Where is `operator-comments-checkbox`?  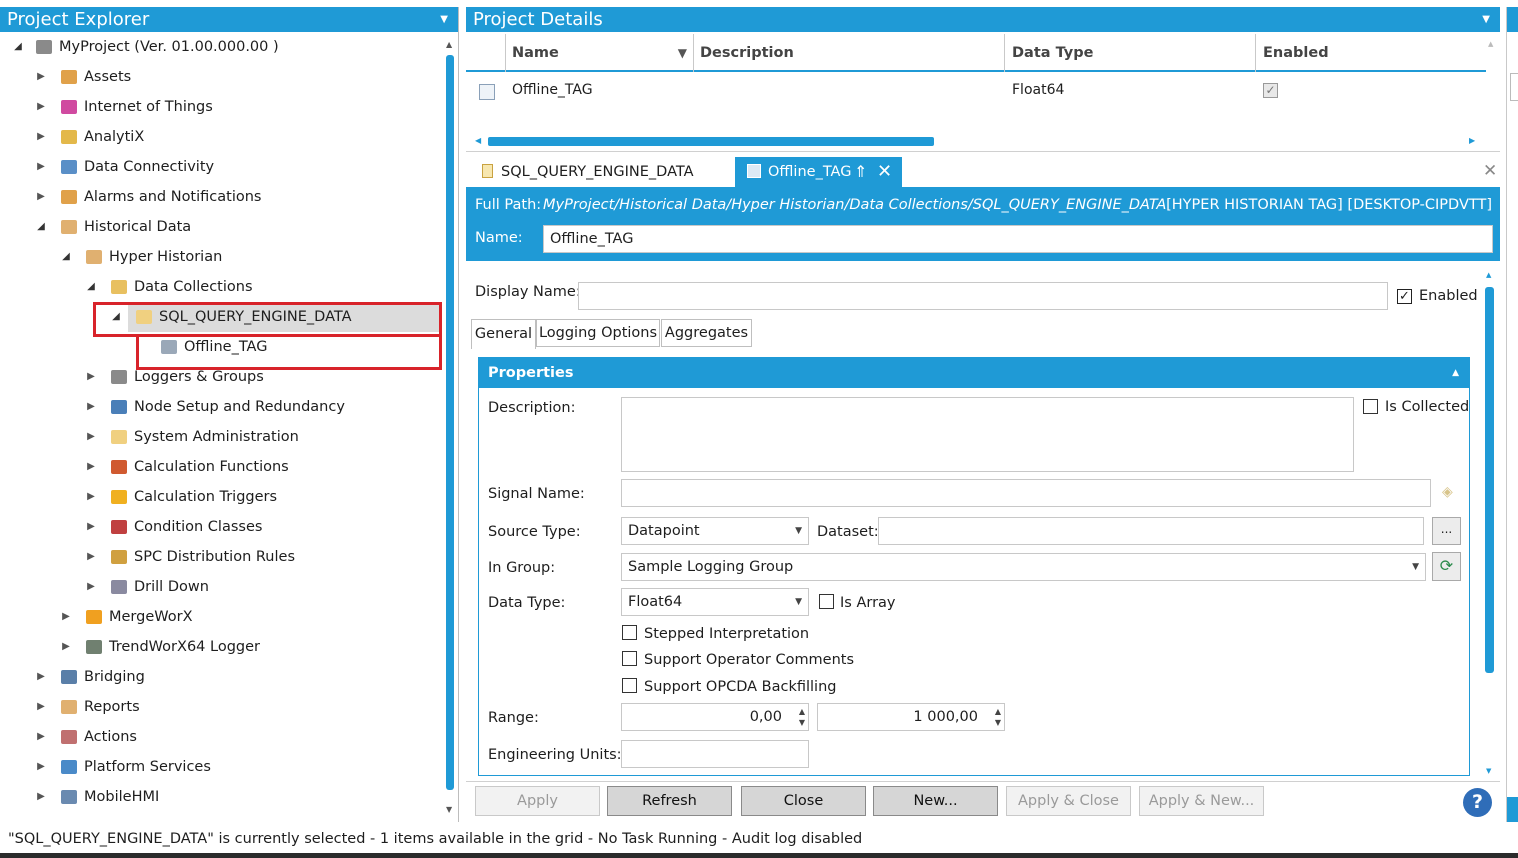
operator-comments-checkbox is located at coordinates (629, 658).